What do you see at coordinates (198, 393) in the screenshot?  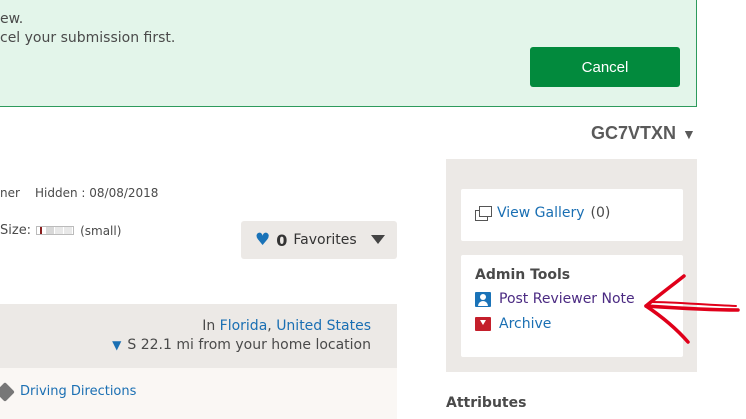 I see `directions-panel: Driving Directions` at bounding box center [198, 393].